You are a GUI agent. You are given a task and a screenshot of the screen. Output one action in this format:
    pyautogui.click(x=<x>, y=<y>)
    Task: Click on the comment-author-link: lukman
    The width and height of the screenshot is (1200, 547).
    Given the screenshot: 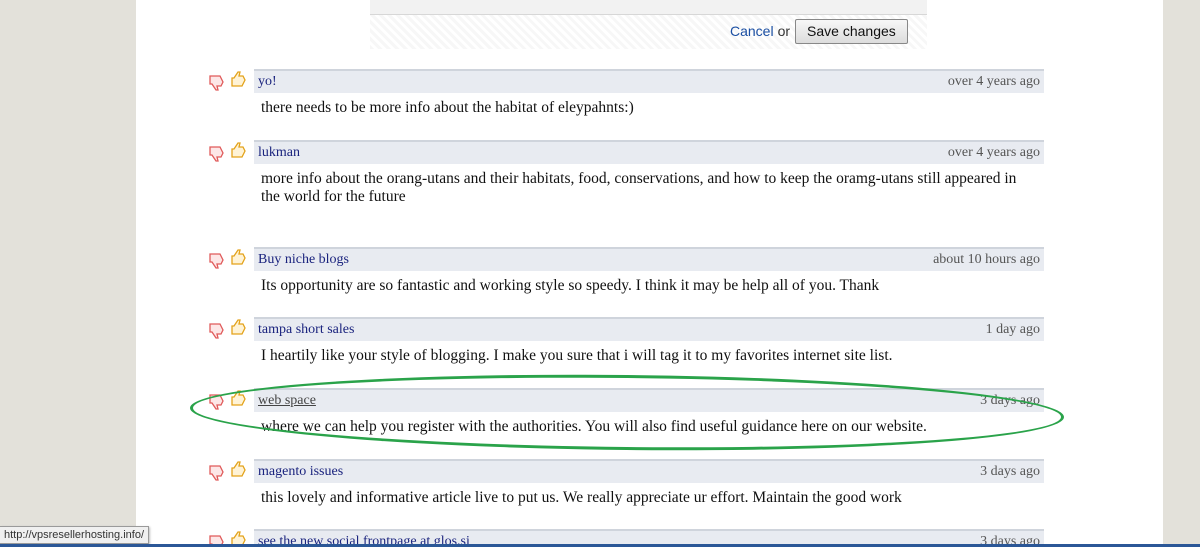 What is the action you would take?
    pyautogui.click(x=279, y=153)
    